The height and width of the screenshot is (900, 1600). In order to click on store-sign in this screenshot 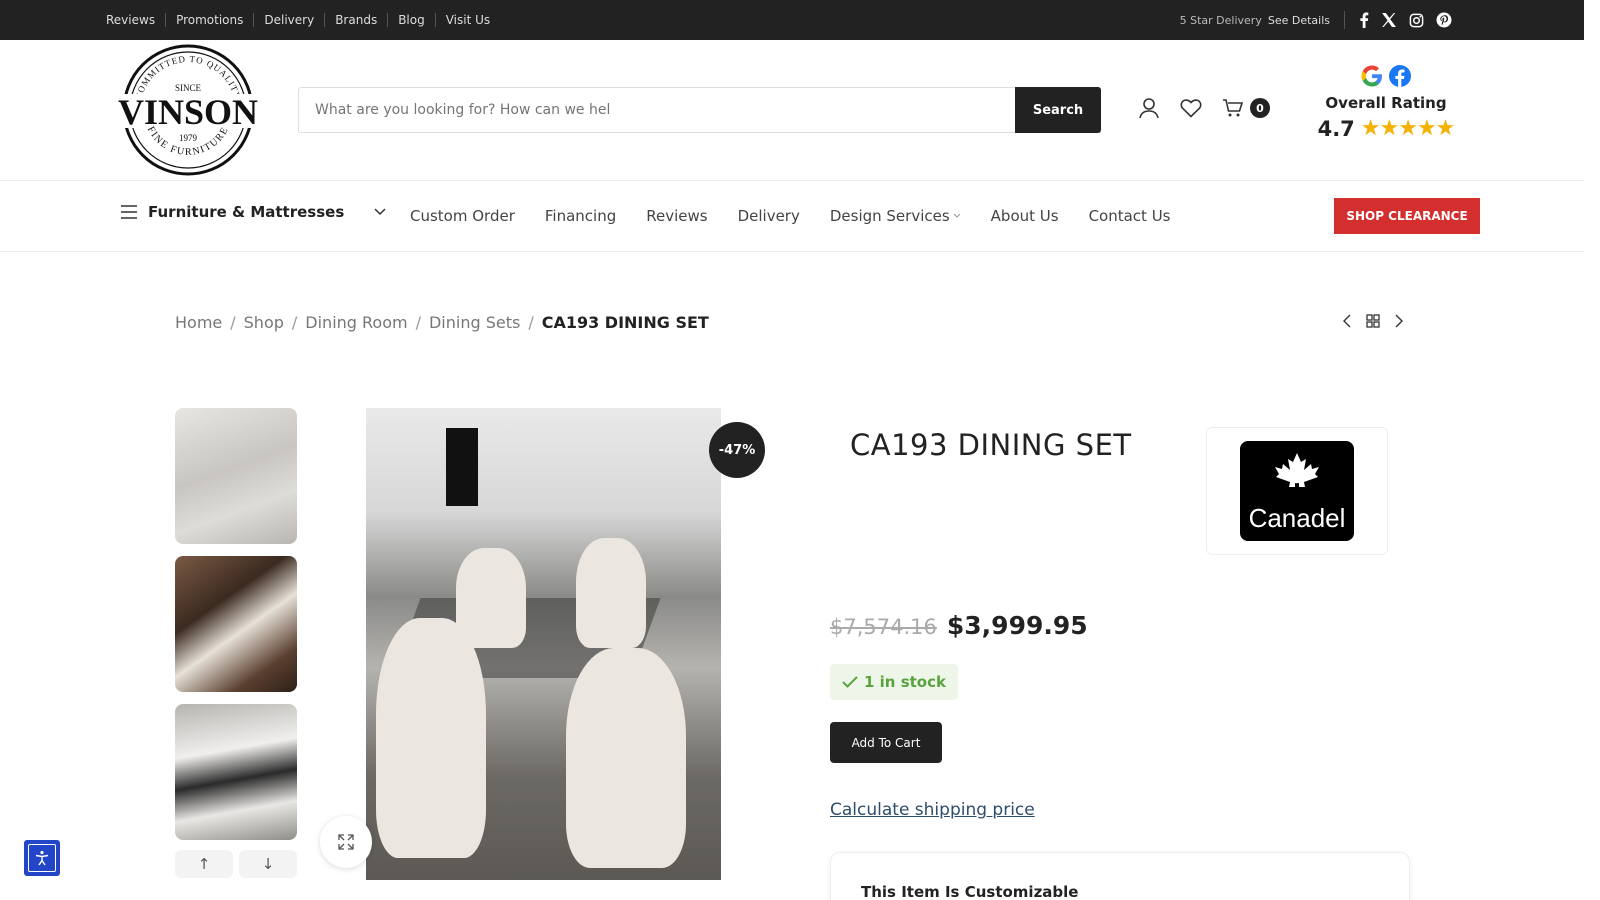, I will do `click(462, 467)`.